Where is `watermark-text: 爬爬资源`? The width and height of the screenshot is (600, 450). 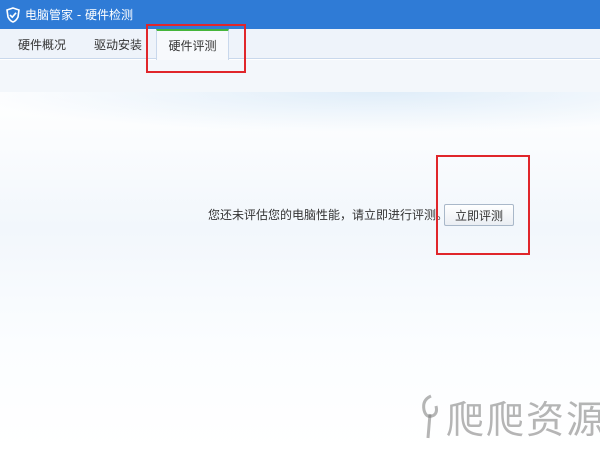 watermark-text: 爬爬资源 is located at coordinates (523, 419).